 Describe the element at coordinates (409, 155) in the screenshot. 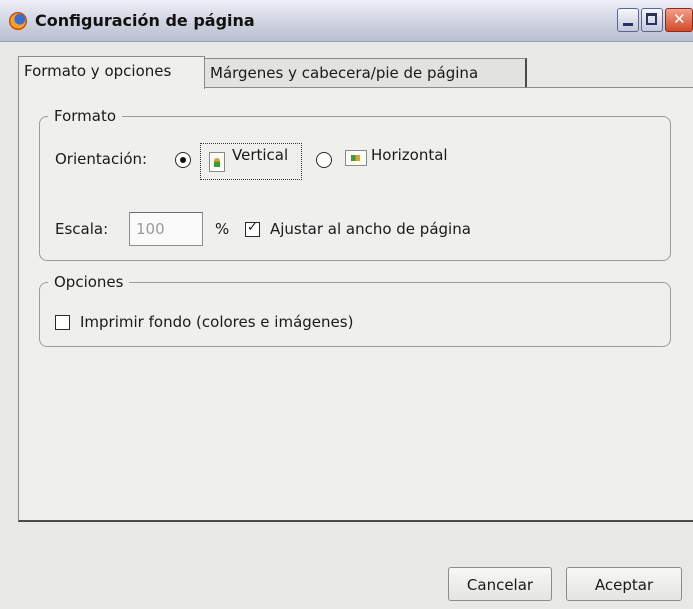

I see `horizontal-label: Horizontal` at that location.